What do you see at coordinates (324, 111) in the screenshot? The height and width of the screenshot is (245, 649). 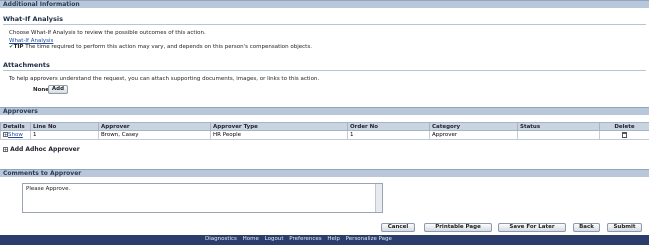 I see `approvers-header: Approvers` at bounding box center [324, 111].